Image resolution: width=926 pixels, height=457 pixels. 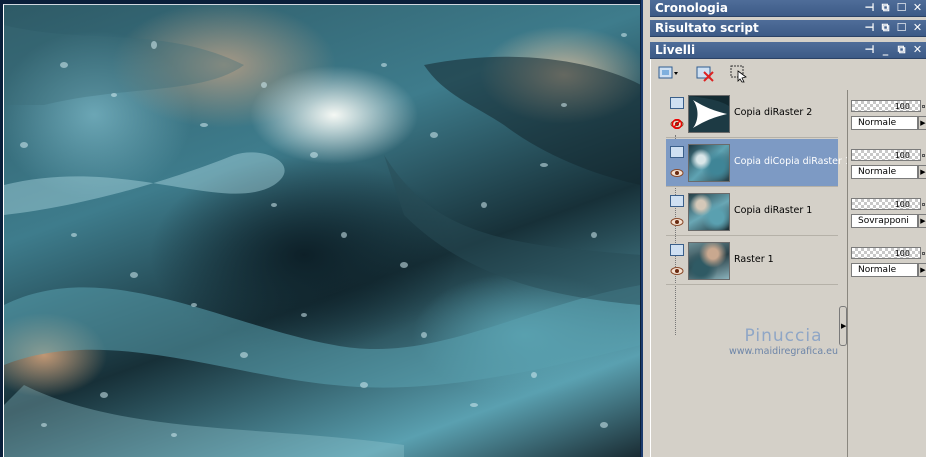 I want to click on splitter-arrow-icon: ▶, so click(x=843, y=326).